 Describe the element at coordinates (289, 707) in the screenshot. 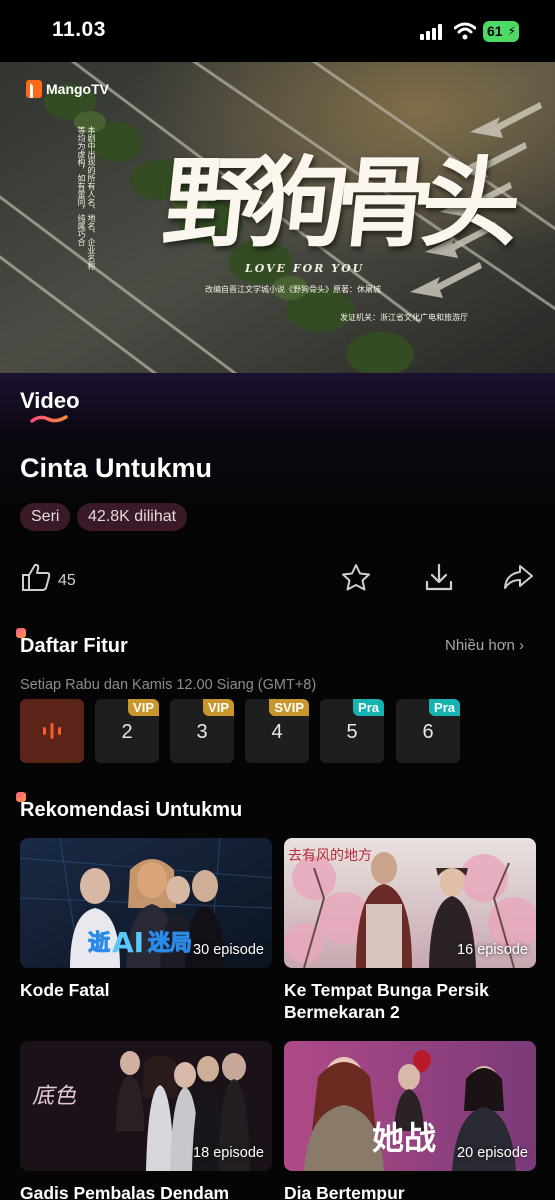

I see `episode-badge: SVIP` at that location.